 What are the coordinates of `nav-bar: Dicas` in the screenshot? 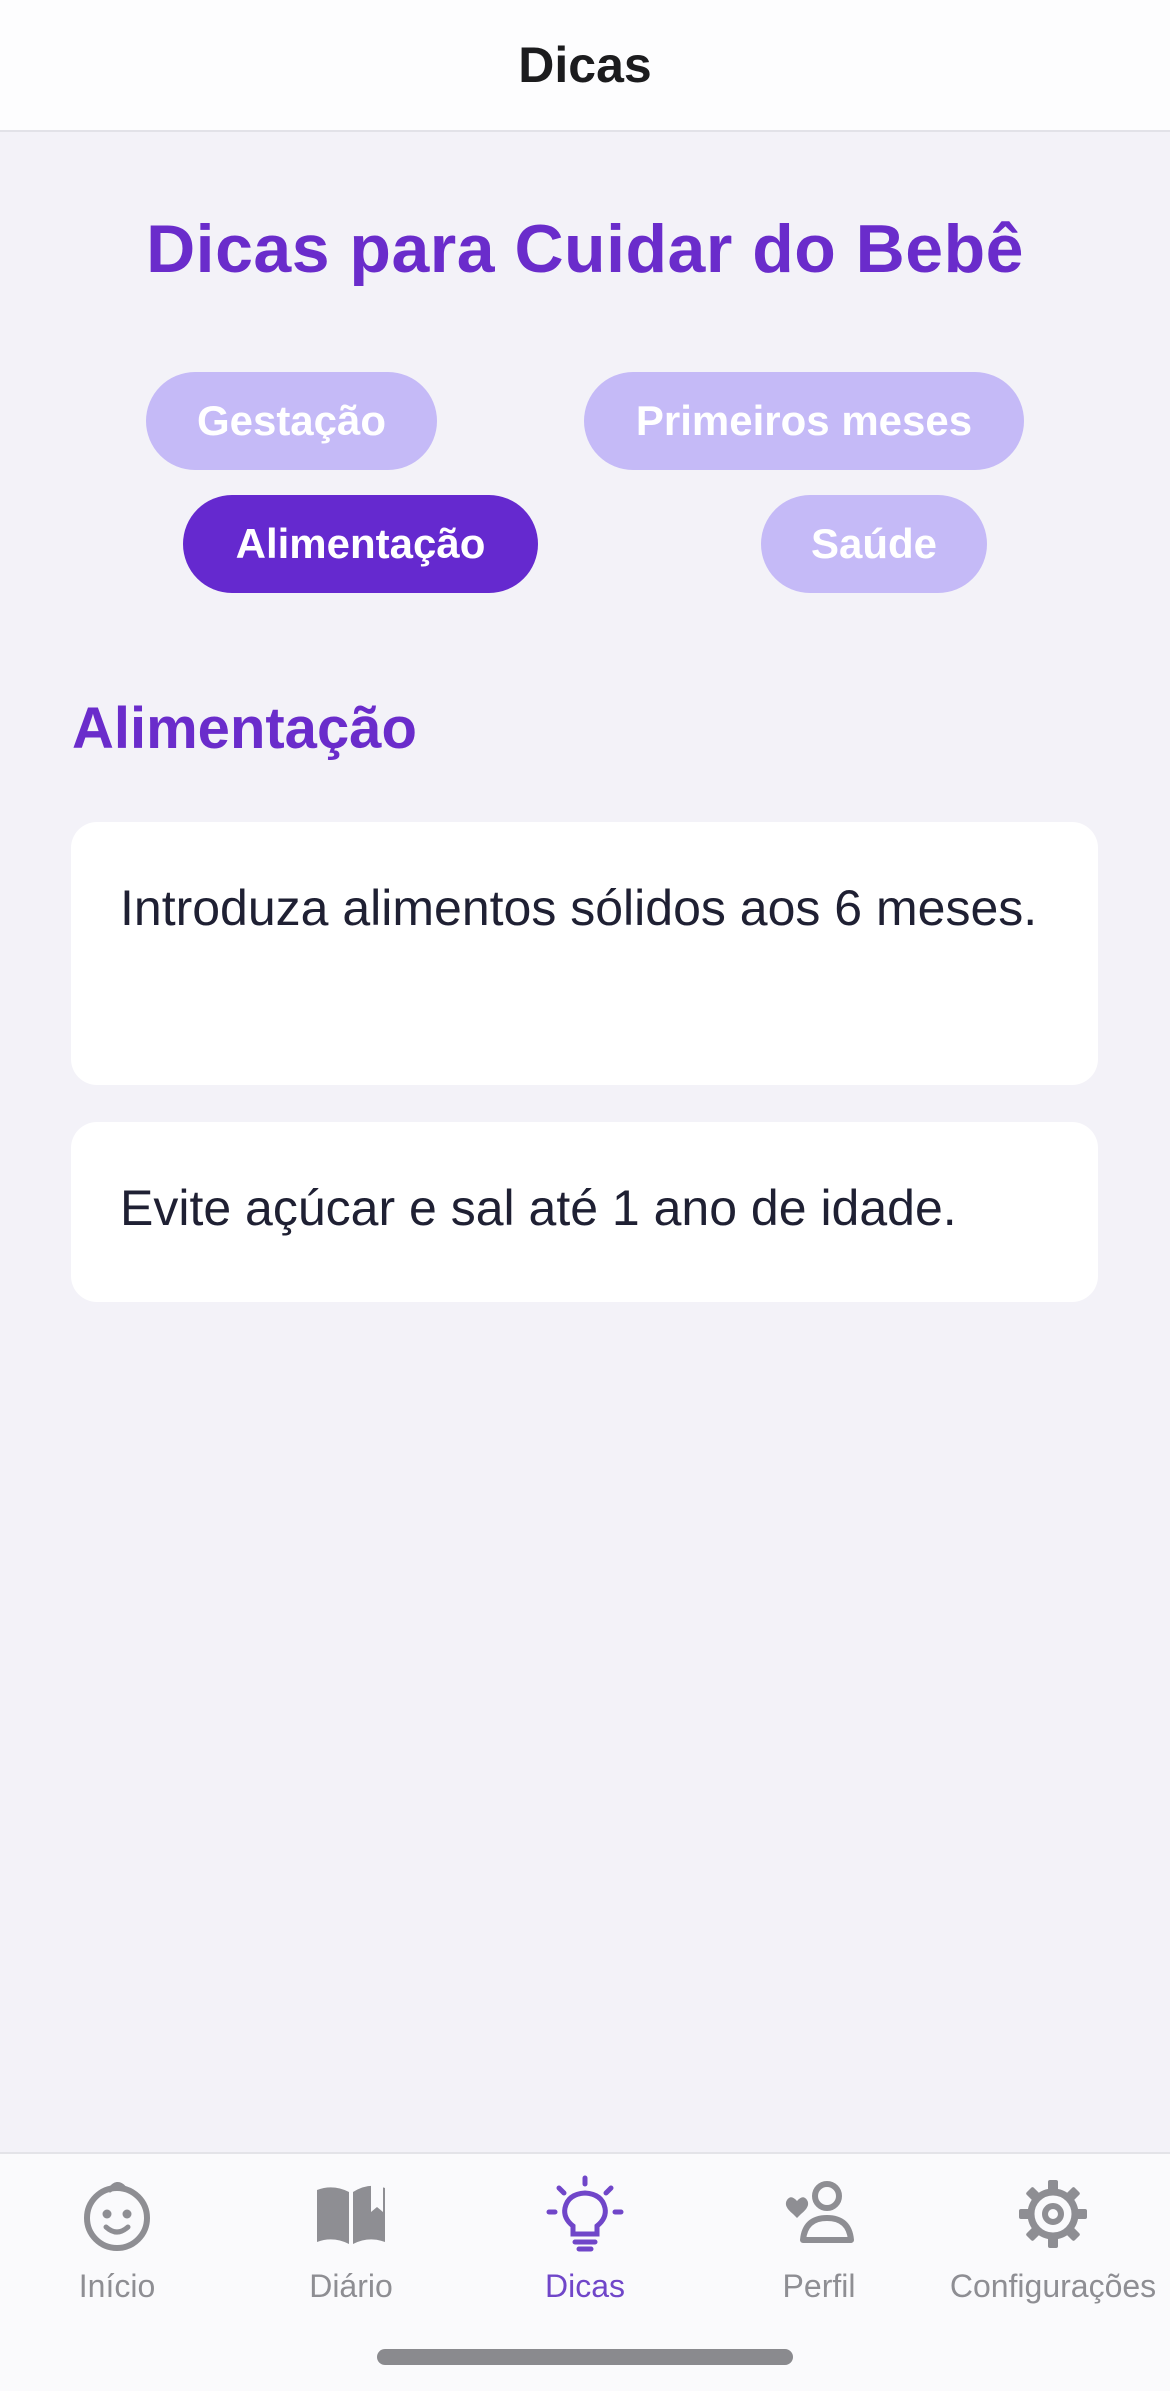 It's located at (585, 66).